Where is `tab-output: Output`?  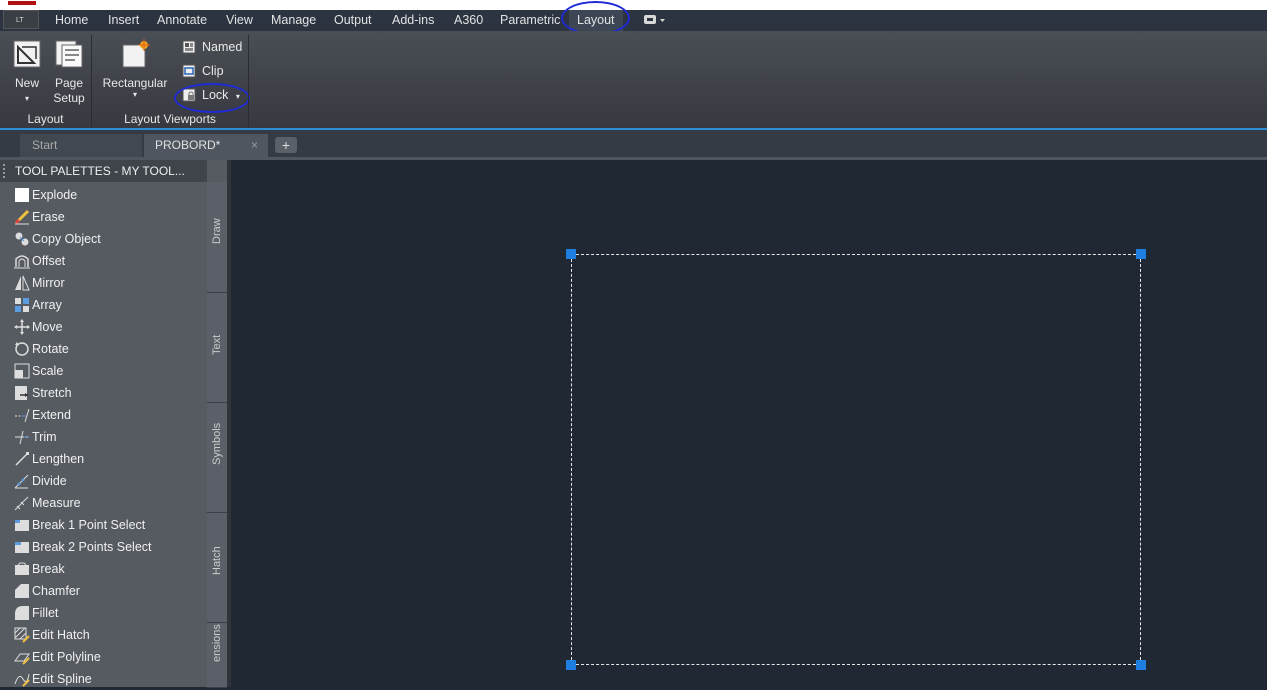
tab-output: Output is located at coordinates (353, 20).